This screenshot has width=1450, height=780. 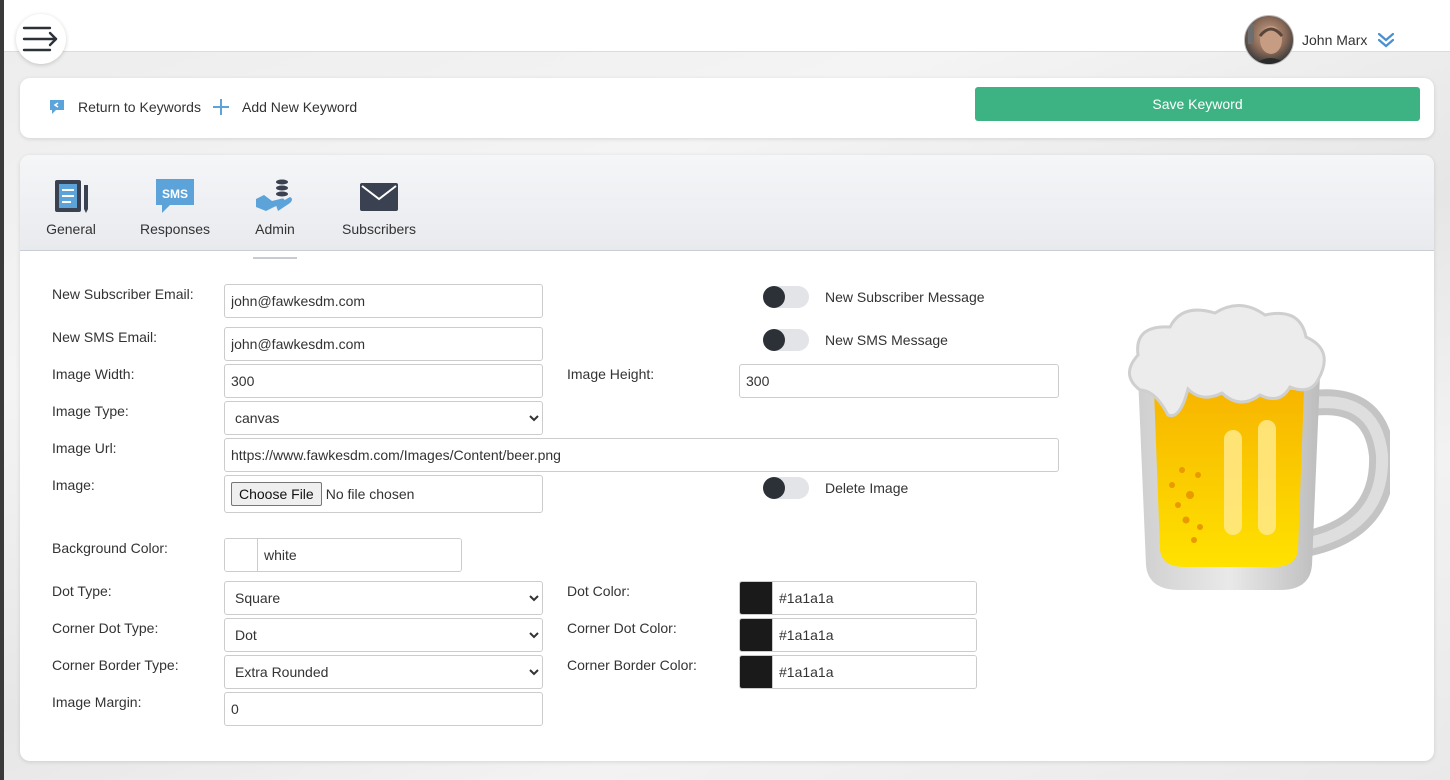 What do you see at coordinates (73, 485) in the screenshot?
I see `image-label: Image:` at bounding box center [73, 485].